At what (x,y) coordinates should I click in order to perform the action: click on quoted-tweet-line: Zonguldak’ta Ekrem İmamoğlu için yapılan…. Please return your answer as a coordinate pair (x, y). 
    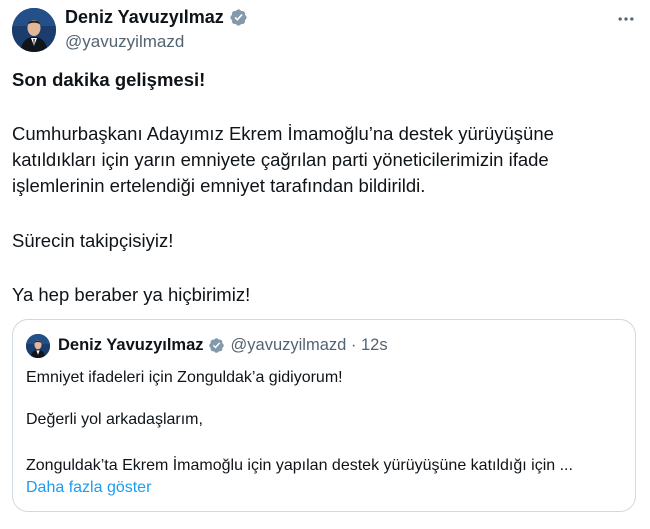
    Looking at the image, I should click on (299, 465).